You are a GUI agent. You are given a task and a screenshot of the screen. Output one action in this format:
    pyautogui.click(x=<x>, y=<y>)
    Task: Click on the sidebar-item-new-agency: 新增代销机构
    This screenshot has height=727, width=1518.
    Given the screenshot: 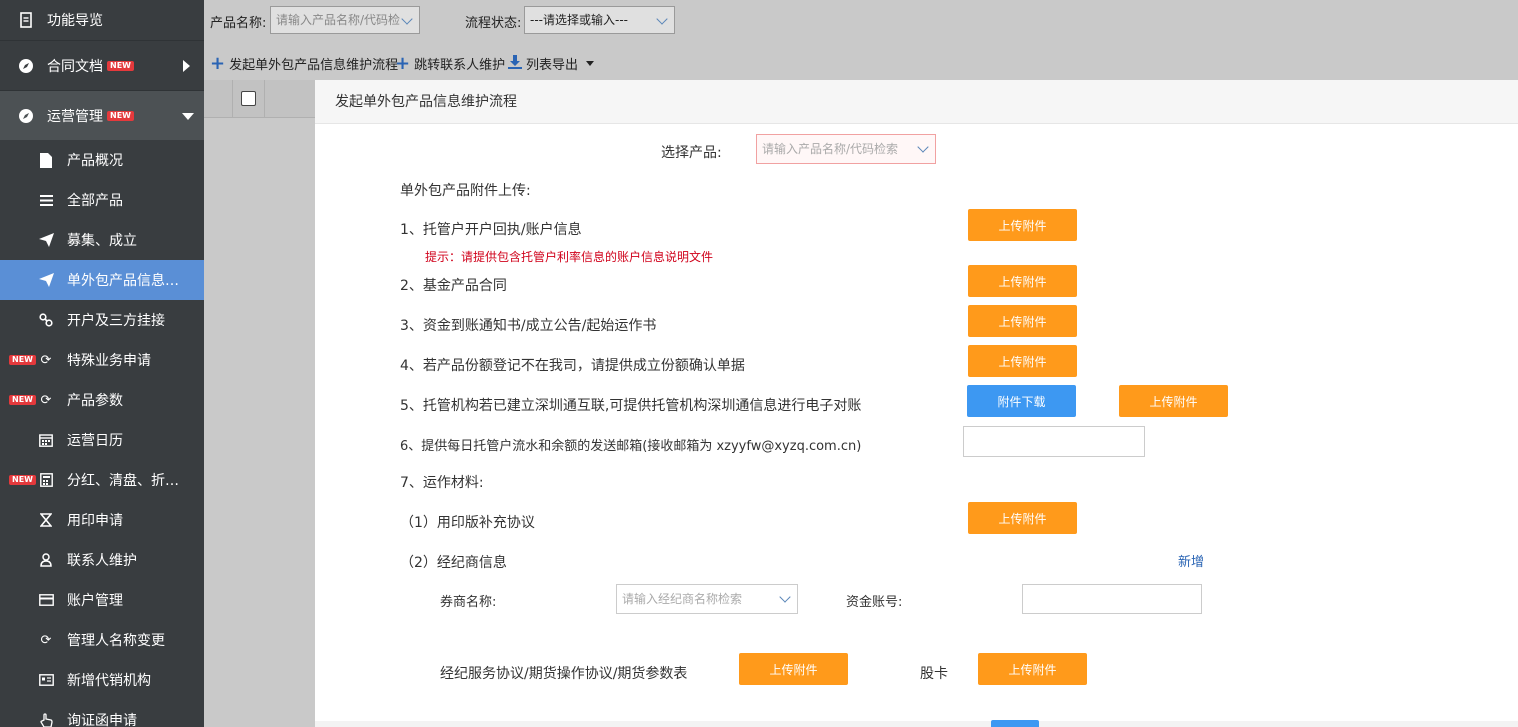 What is the action you would take?
    pyautogui.click(x=102, y=680)
    